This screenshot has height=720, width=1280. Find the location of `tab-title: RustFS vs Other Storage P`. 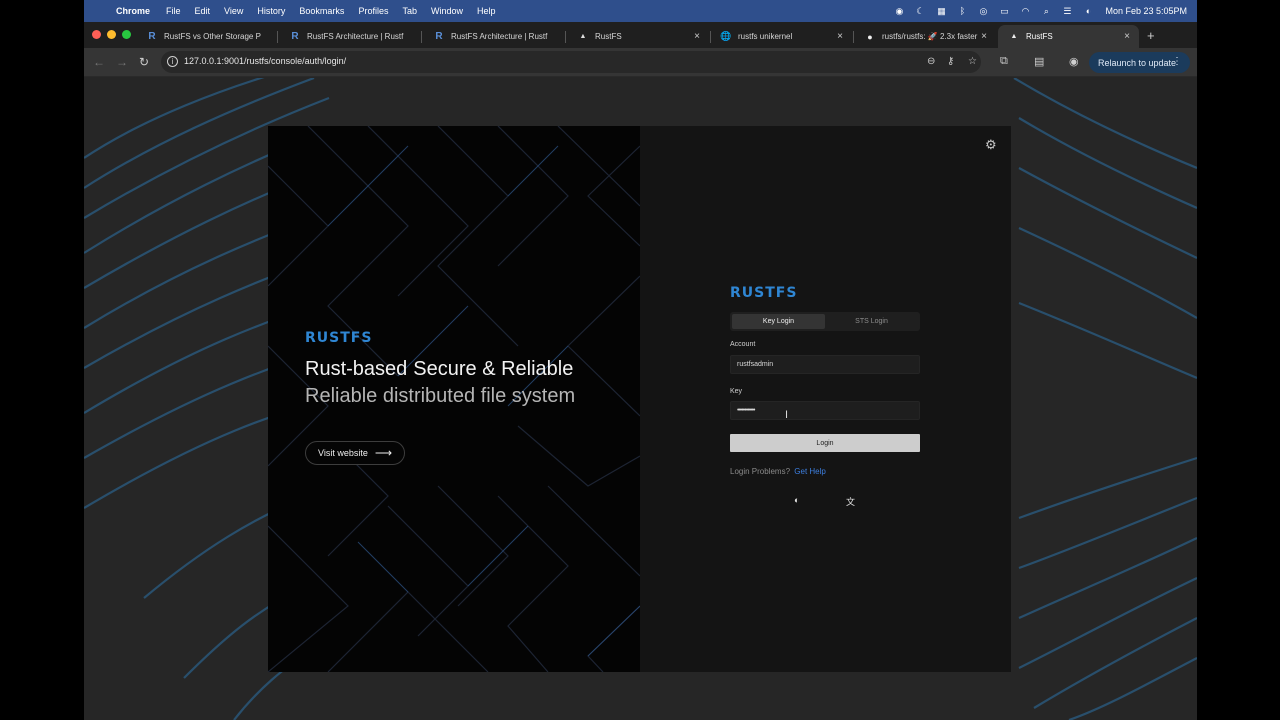

tab-title: RustFS vs Other Storage P is located at coordinates (212, 36).